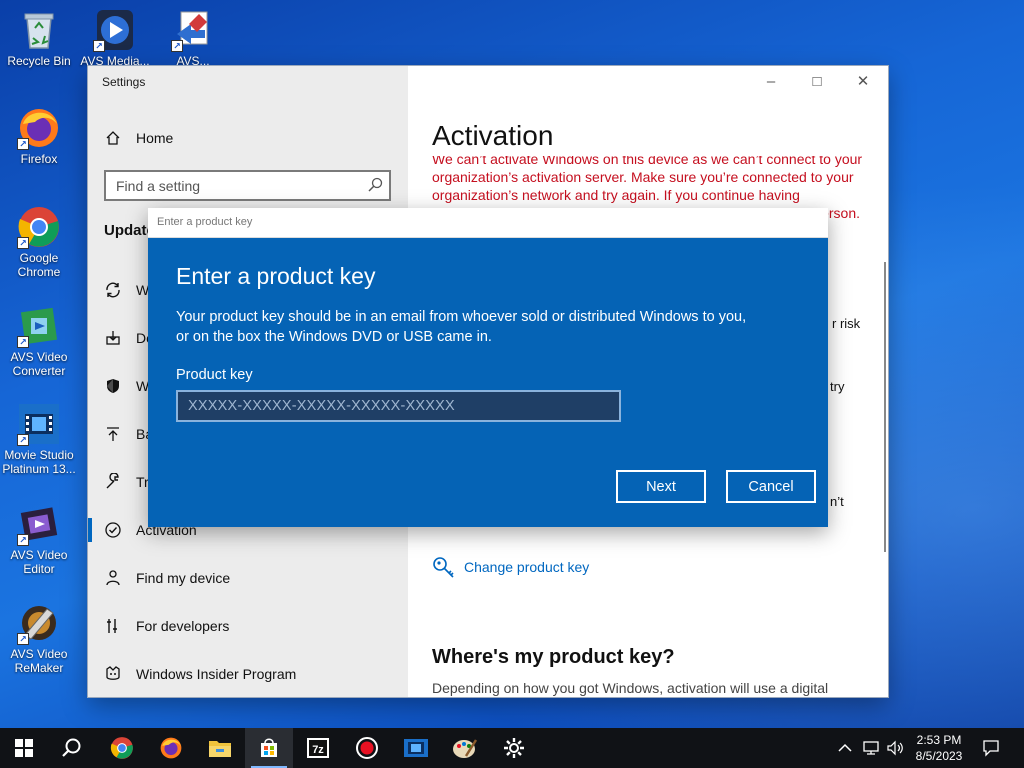 The image size is (1024, 768). What do you see at coordinates (39, 424) in the screenshot?
I see `movie-studio-icon: ↗` at bounding box center [39, 424].